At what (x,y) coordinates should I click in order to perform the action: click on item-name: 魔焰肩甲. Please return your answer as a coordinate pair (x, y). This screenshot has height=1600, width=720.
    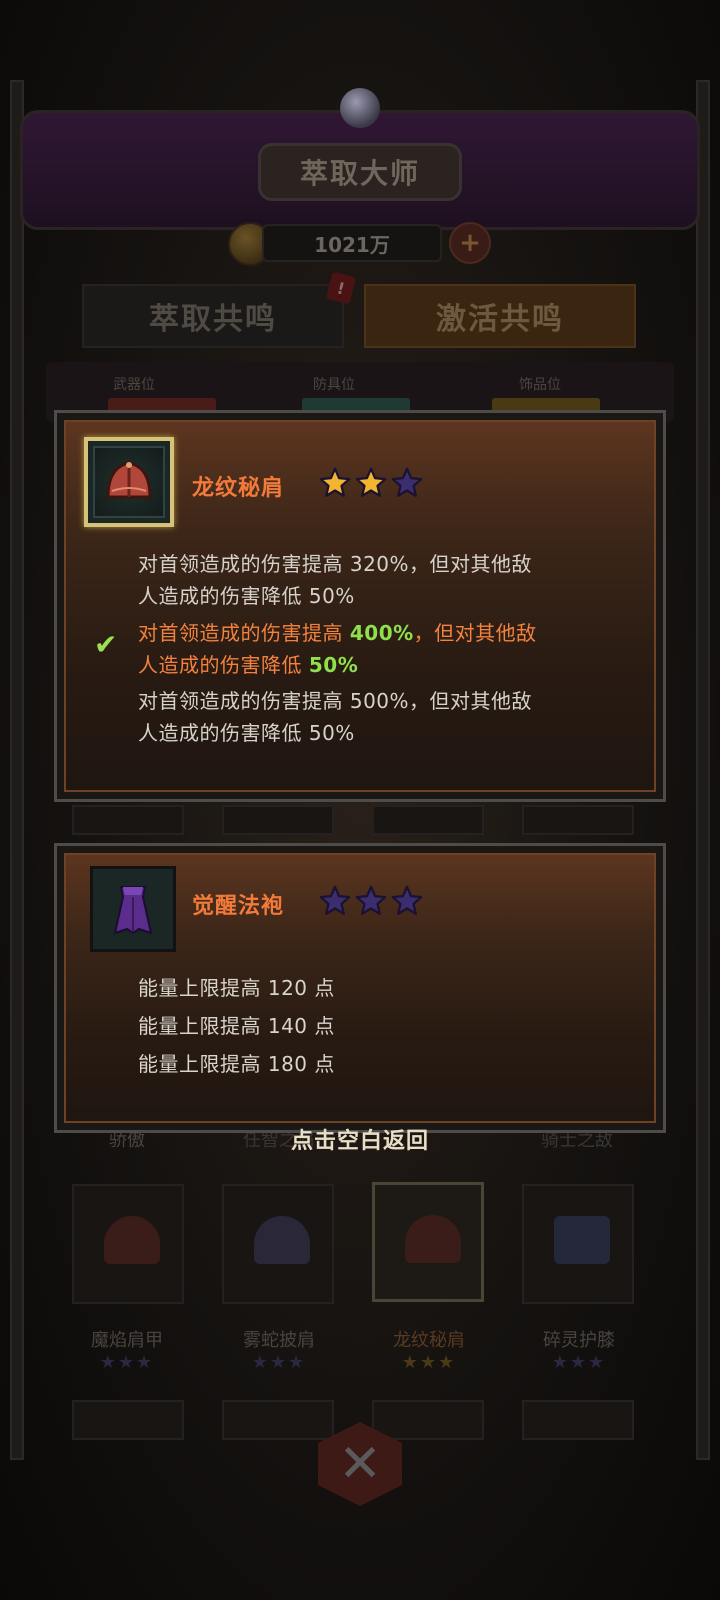
    Looking at the image, I should click on (127, 1340).